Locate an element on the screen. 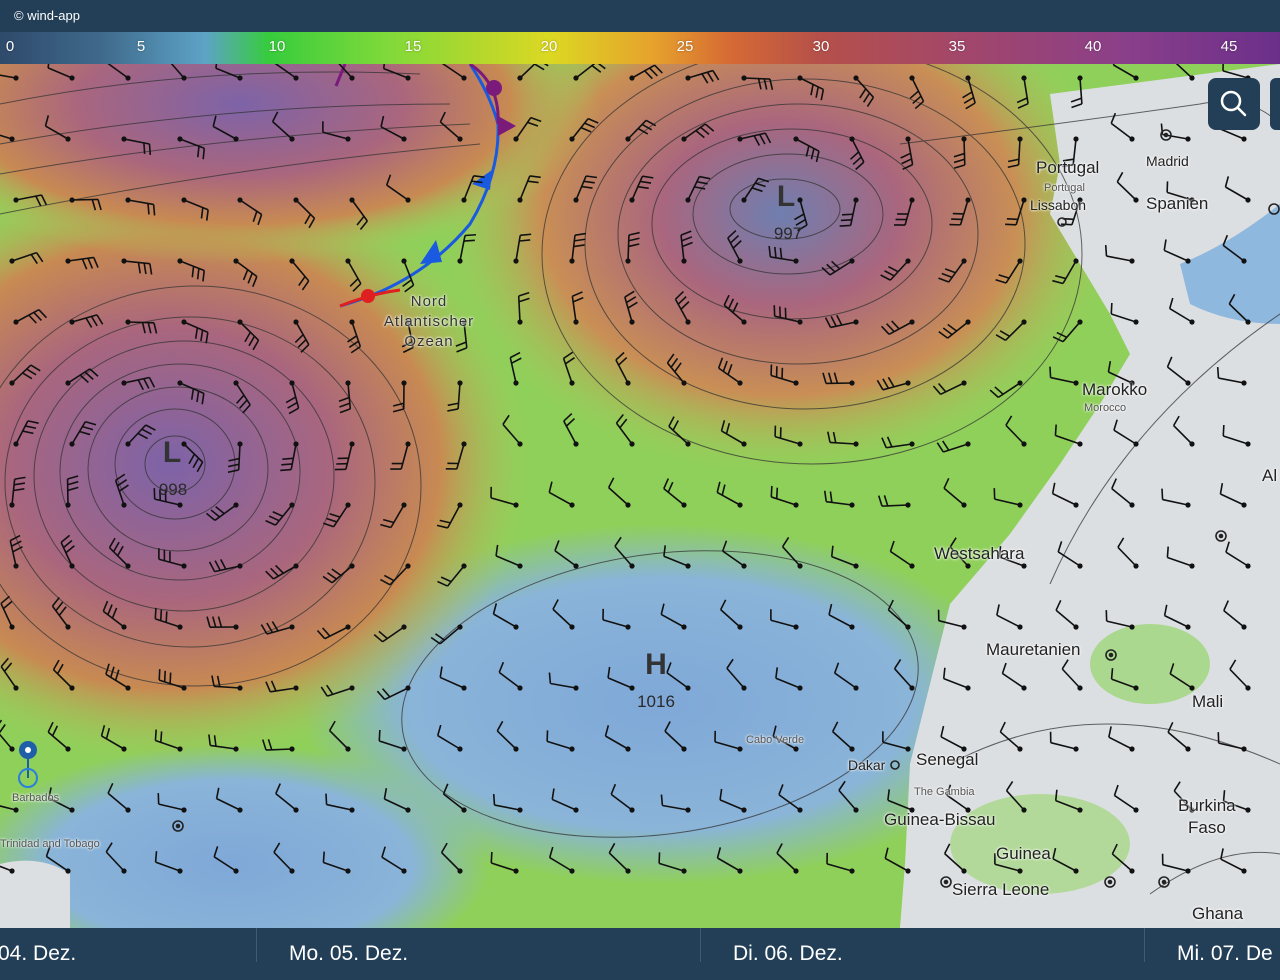  credit-text: © wind-app is located at coordinates (47, 15).